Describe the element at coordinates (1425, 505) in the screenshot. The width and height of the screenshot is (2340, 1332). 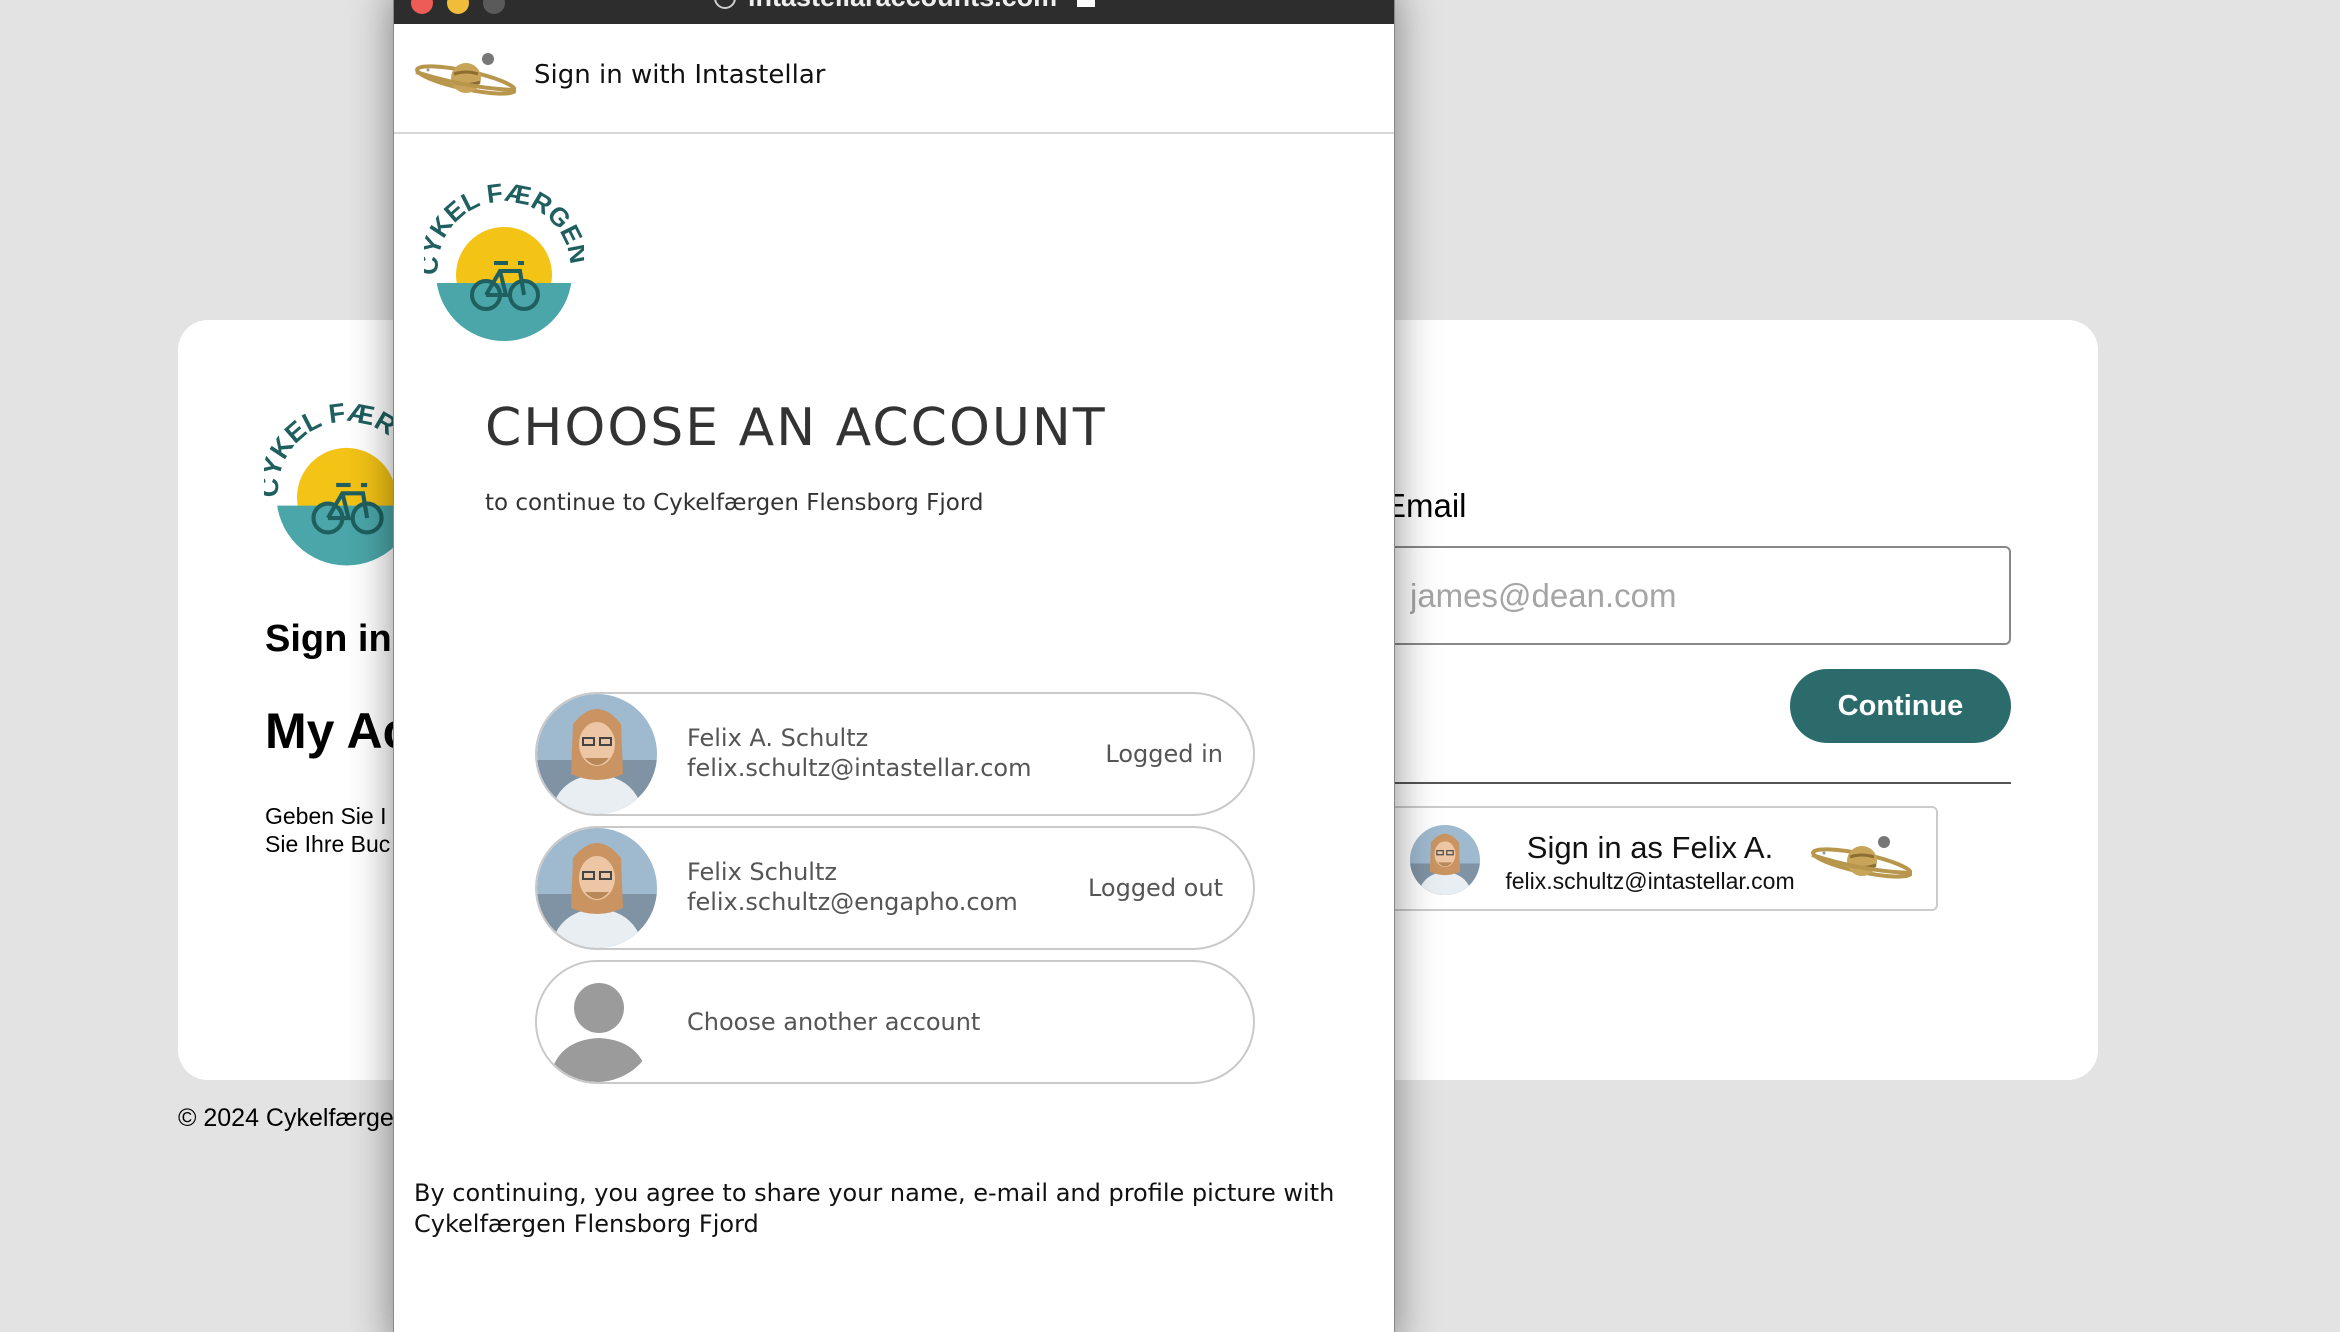
I see `email-label: Email` at that location.